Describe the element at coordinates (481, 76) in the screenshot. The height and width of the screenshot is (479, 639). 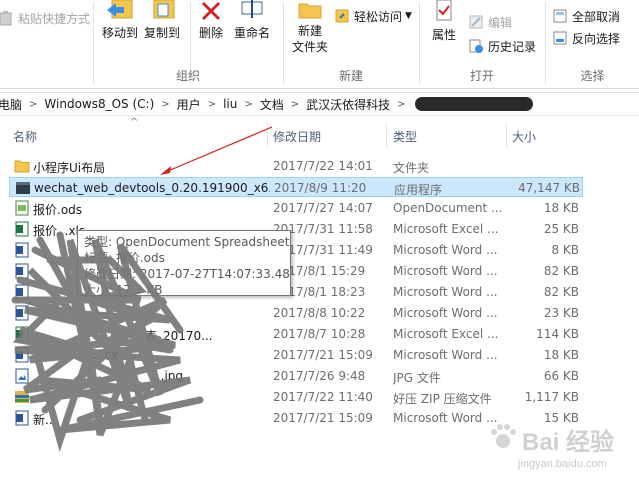
I see `group-label-open: 打开` at that location.